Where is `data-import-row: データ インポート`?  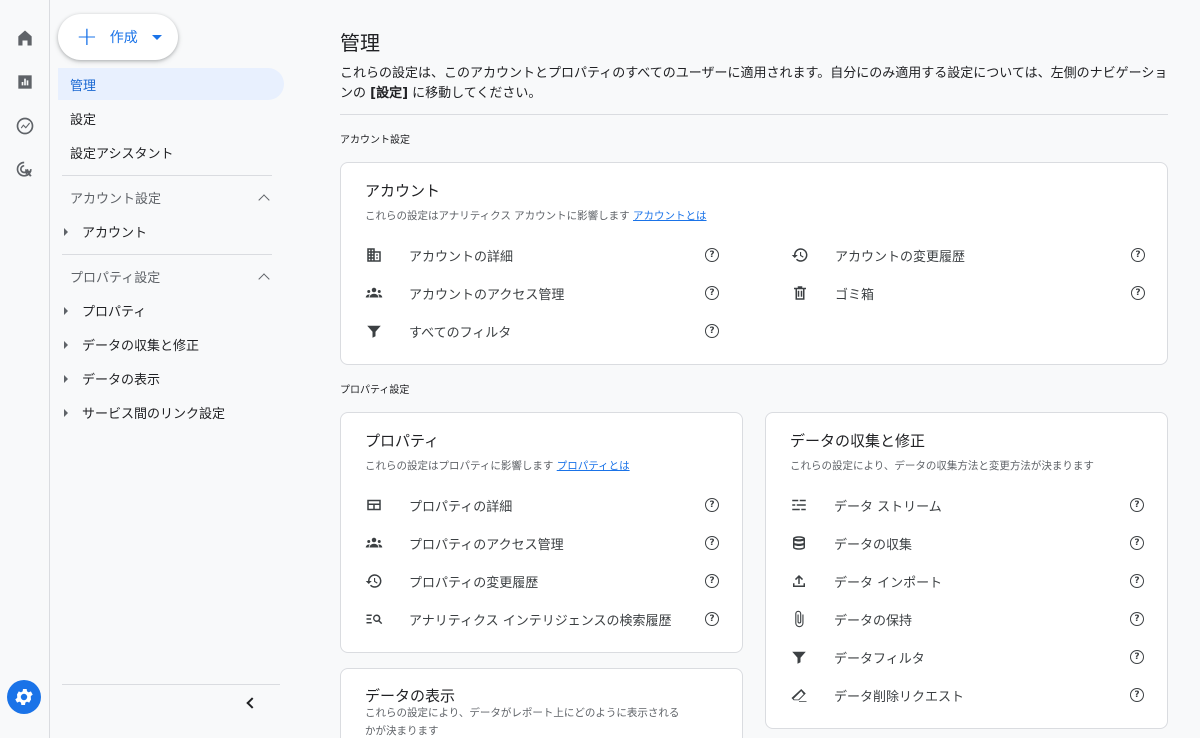 data-import-row: データ インポート is located at coordinates (865, 581).